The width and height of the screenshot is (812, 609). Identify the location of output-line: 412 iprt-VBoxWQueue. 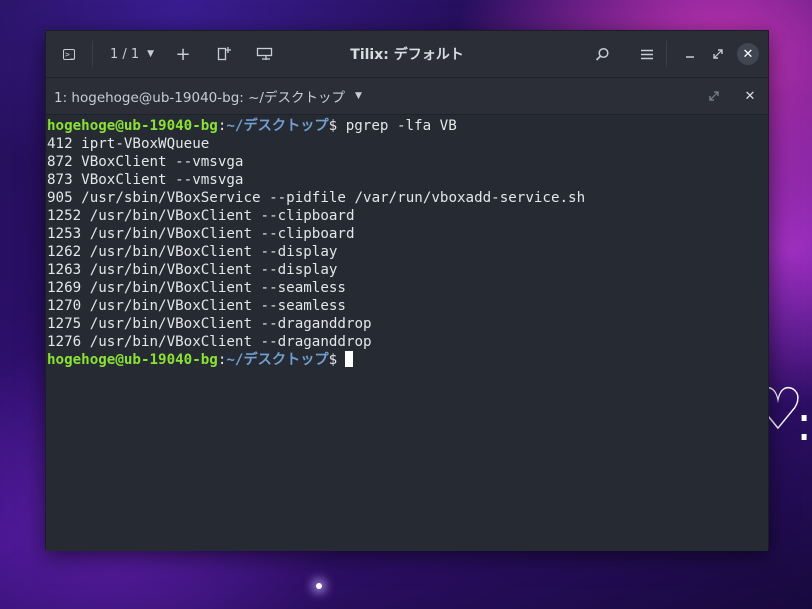
(128, 144).